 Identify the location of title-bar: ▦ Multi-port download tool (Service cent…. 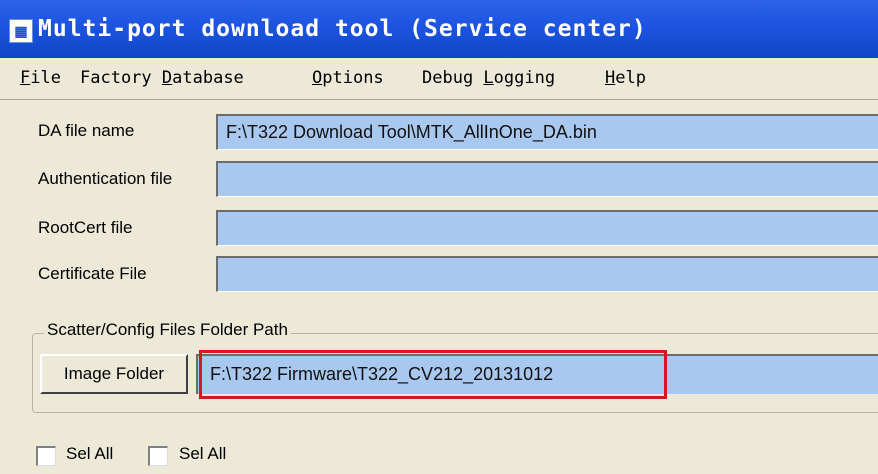
(439, 29).